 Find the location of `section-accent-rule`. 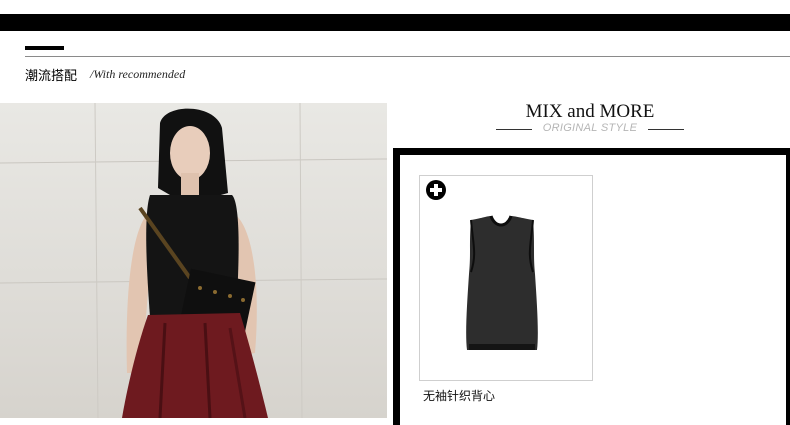

section-accent-rule is located at coordinates (44, 48).